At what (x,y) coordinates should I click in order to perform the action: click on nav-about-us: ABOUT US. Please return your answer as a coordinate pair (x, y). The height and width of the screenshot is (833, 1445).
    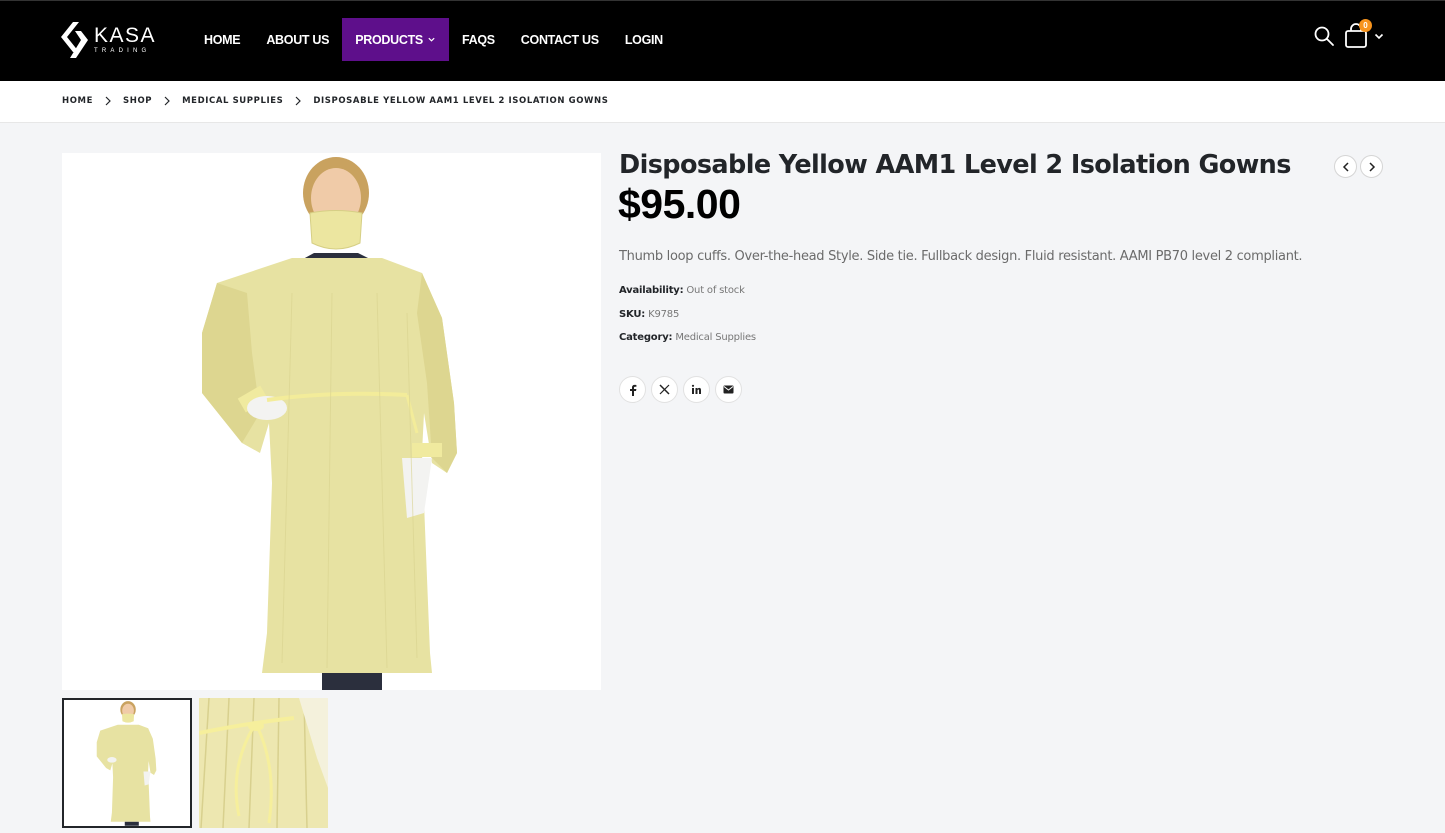
    Looking at the image, I should click on (297, 39).